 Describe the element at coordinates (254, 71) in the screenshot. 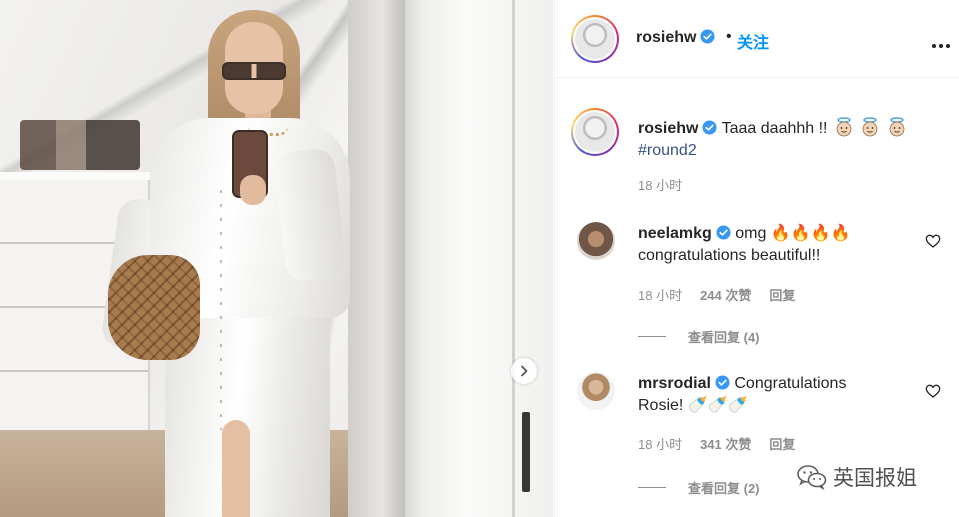

I see `sunglasses` at that location.